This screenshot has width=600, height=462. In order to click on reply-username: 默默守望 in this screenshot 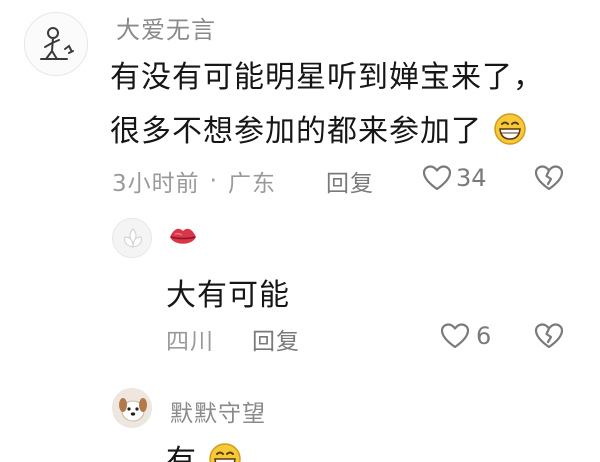, I will do `click(218, 411)`.